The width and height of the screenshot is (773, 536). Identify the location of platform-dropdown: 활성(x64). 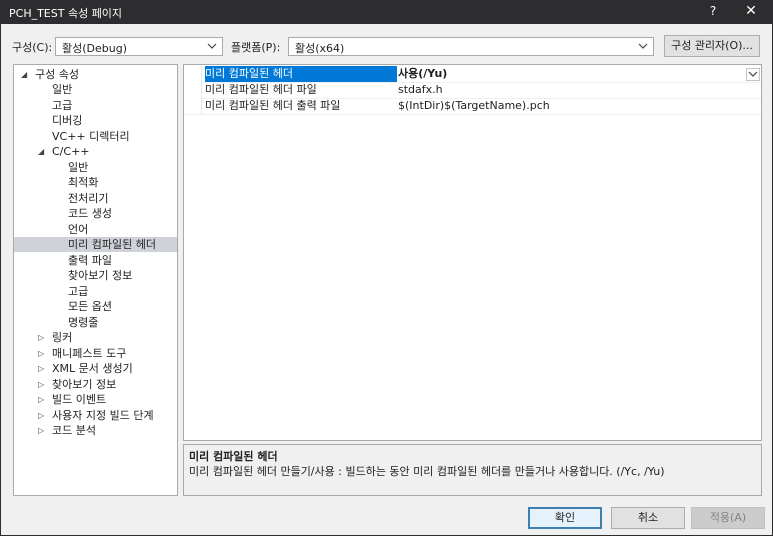
(471, 46).